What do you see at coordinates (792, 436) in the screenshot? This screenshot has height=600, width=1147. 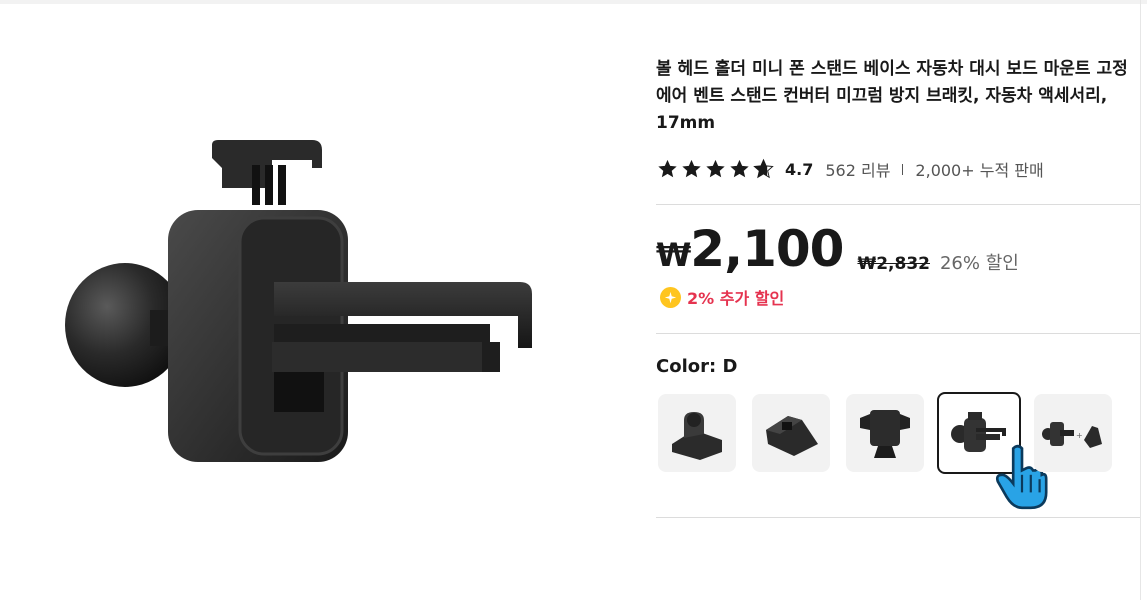 I see `wedge-base-thumbnail` at bounding box center [792, 436].